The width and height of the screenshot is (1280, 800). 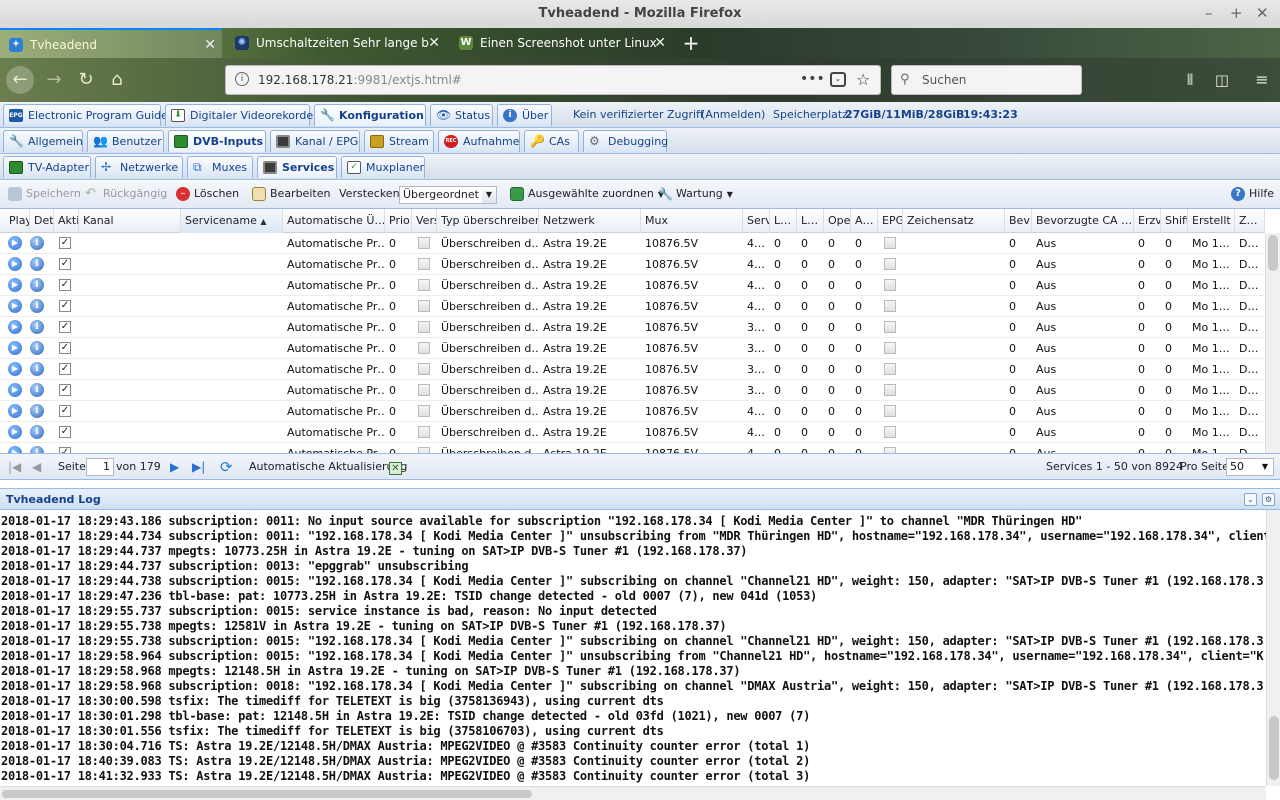 What do you see at coordinates (1272, 343) in the screenshot?
I see `grid-scrollbar` at bounding box center [1272, 343].